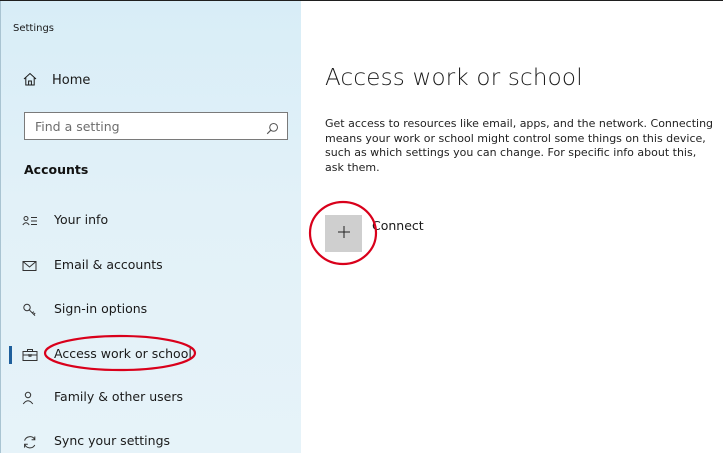 The image size is (723, 457). I want to click on sidebar-item-sync-settings: Sync your settings, so click(150, 441).